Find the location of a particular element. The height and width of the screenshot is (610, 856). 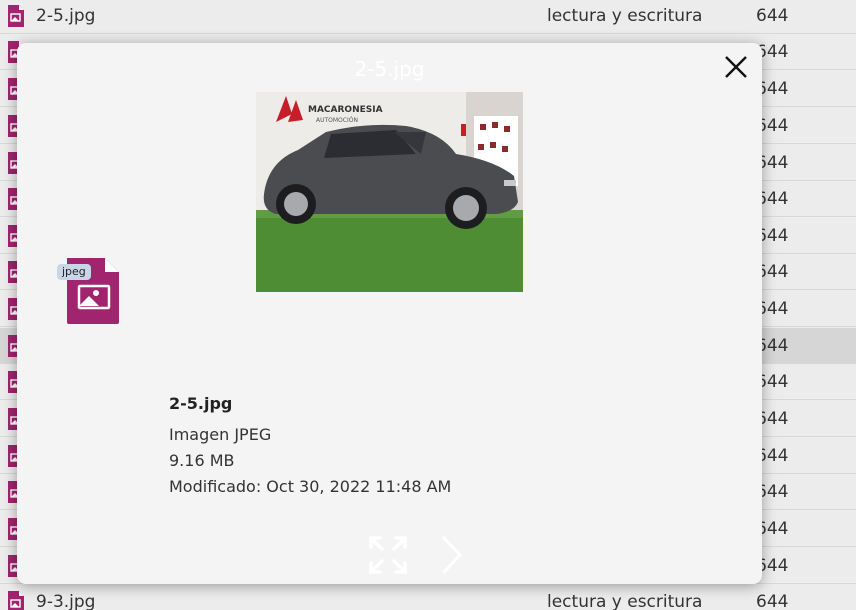

next-file-button is located at coordinates (452, 555).